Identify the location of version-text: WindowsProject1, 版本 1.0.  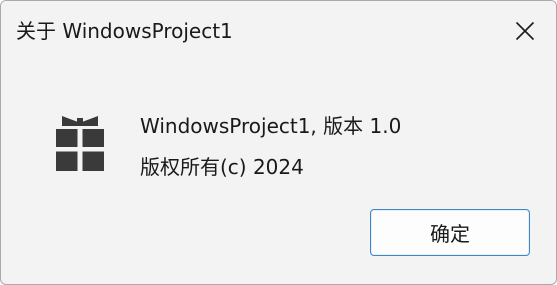
(271, 126).